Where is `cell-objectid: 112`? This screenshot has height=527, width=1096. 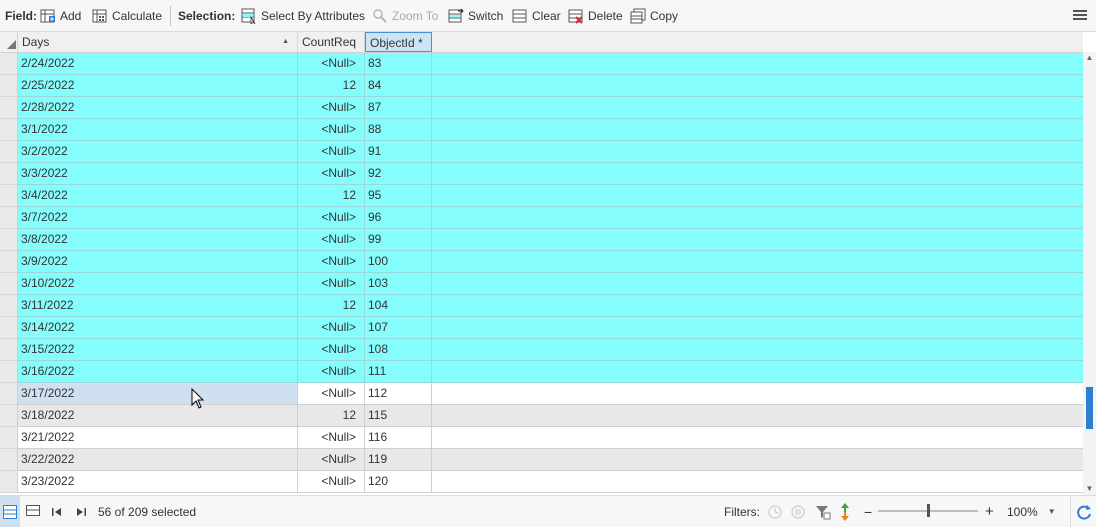
cell-objectid: 112 is located at coordinates (398, 394).